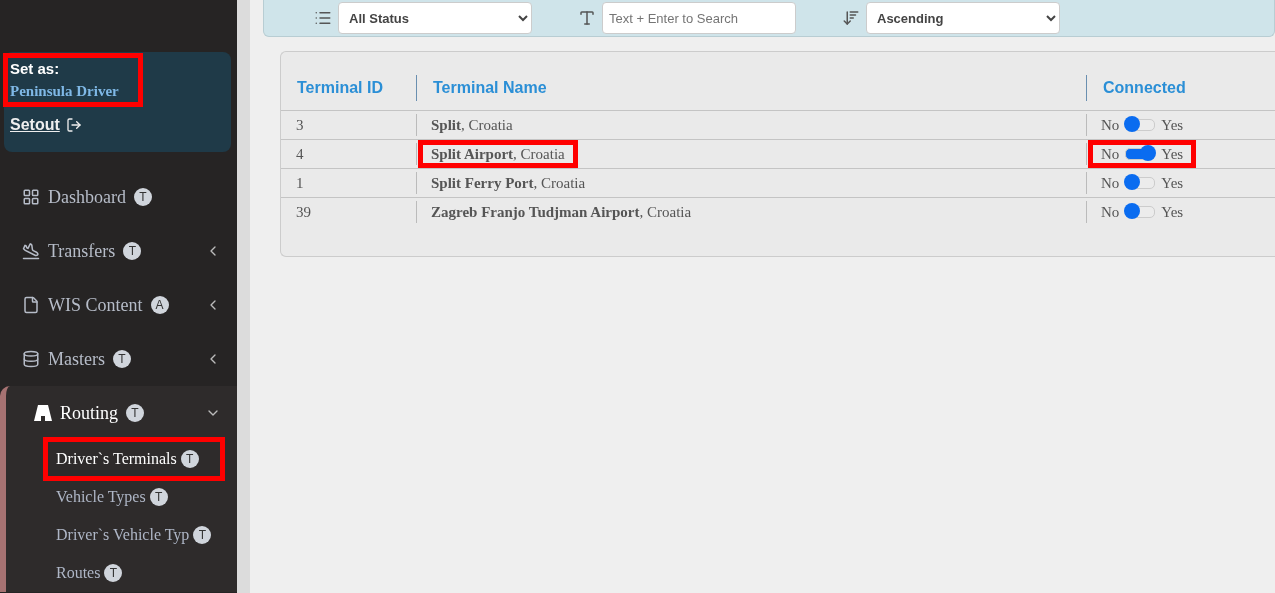 This screenshot has width=1275, height=593. What do you see at coordinates (118, 413) in the screenshot?
I see `sidebar-item: Routing T` at bounding box center [118, 413].